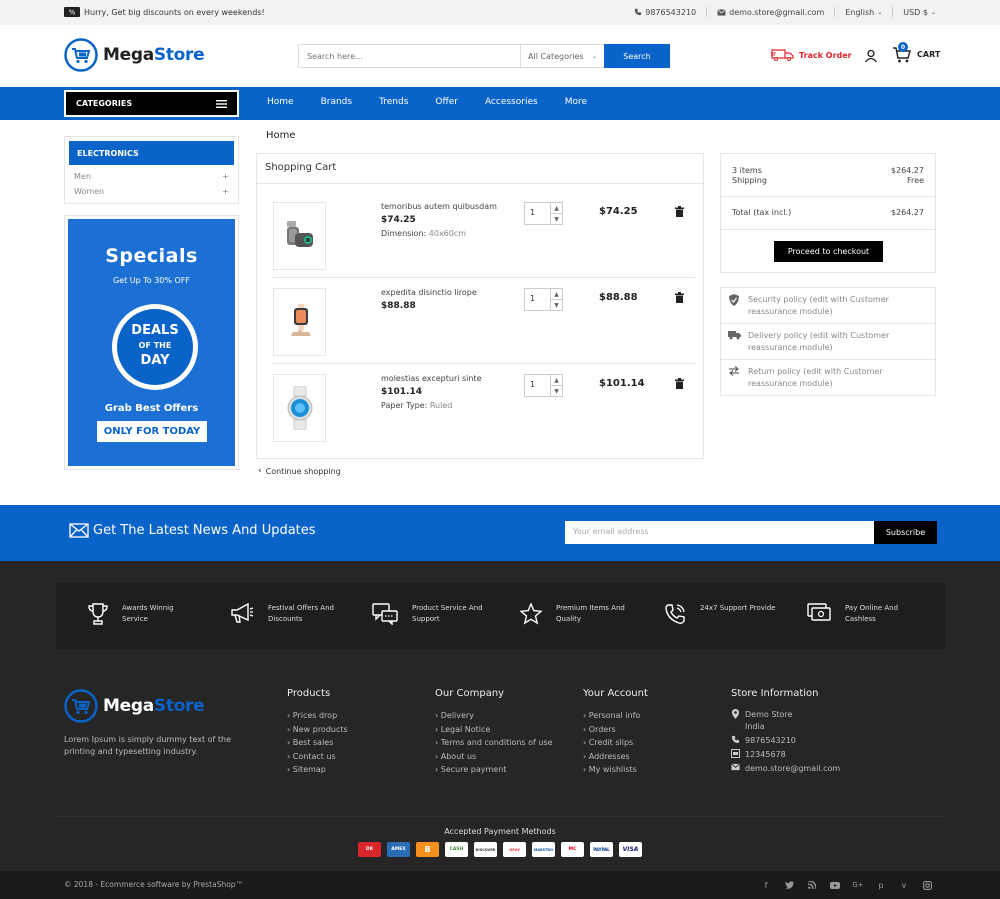 This screenshot has height=899, width=1000. What do you see at coordinates (299, 322) in the screenshot?
I see `product-image-watch-stand` at bounding box center [299, 322].